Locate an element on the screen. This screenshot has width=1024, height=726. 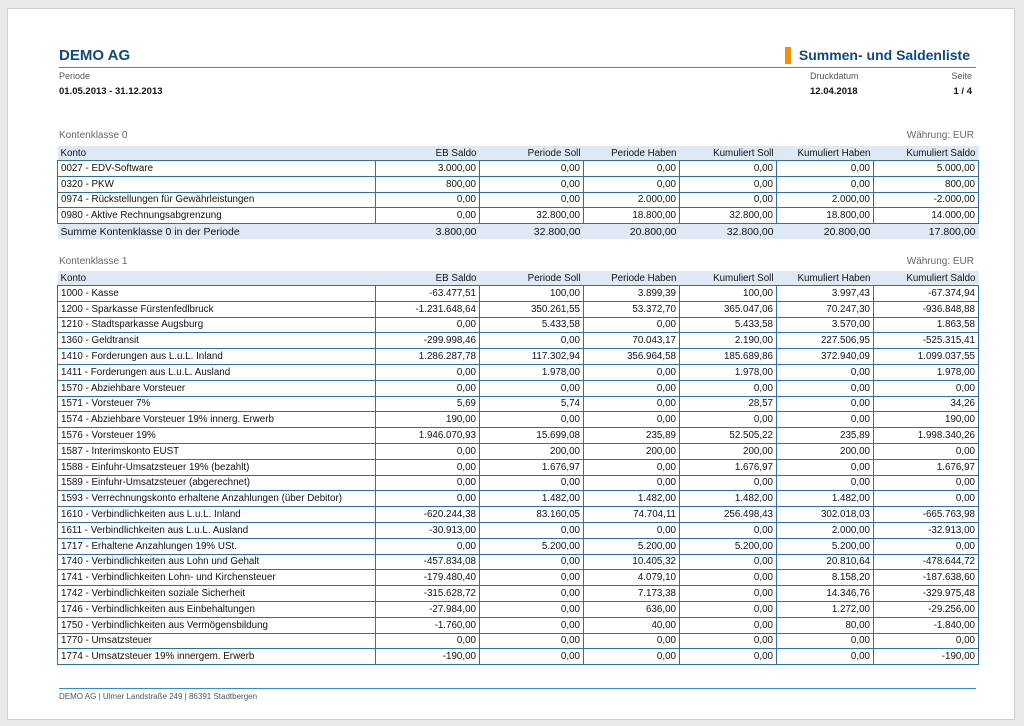
amount-cell: 190,00 is located at coordinates (427, 420).